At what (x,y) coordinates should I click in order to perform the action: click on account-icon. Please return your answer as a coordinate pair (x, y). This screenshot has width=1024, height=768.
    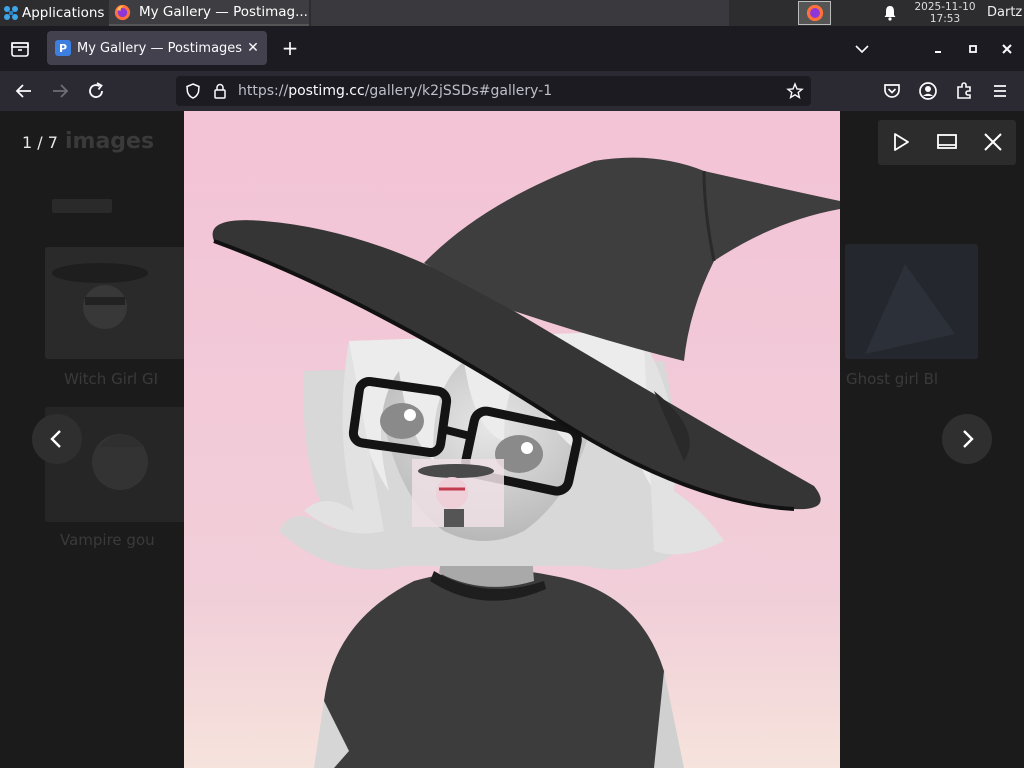
    Looking at the image, I should click on (928, 91).